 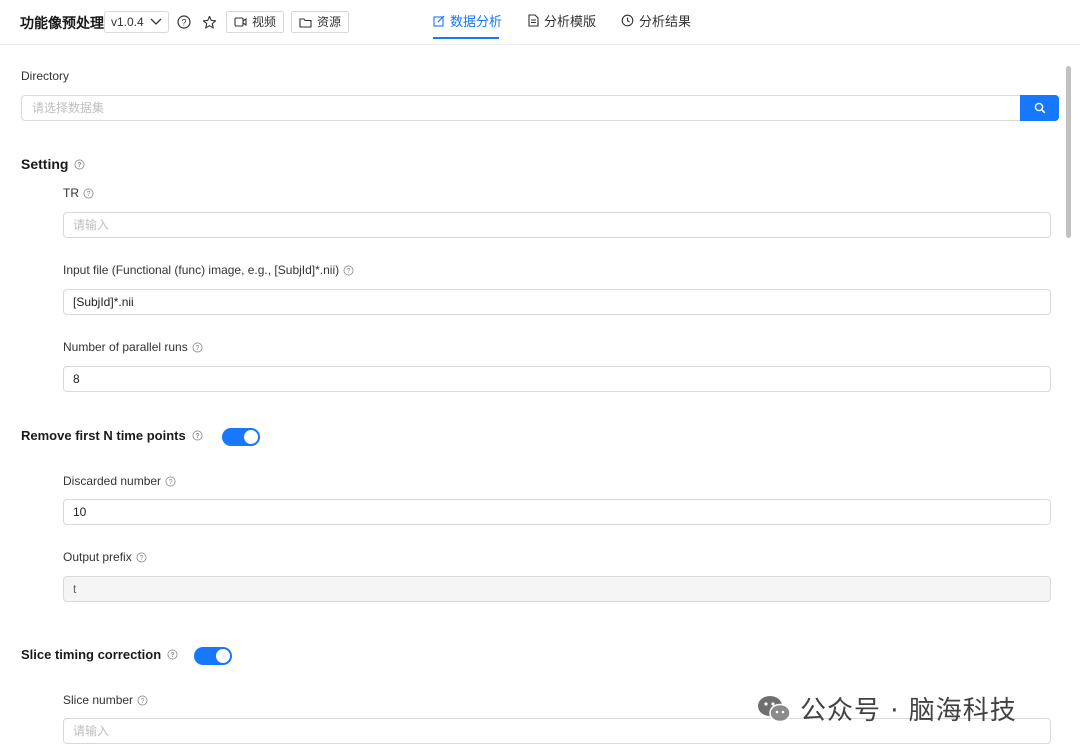 I want to click on setting-section-title: Setting ?, so click(x=53, y=164).